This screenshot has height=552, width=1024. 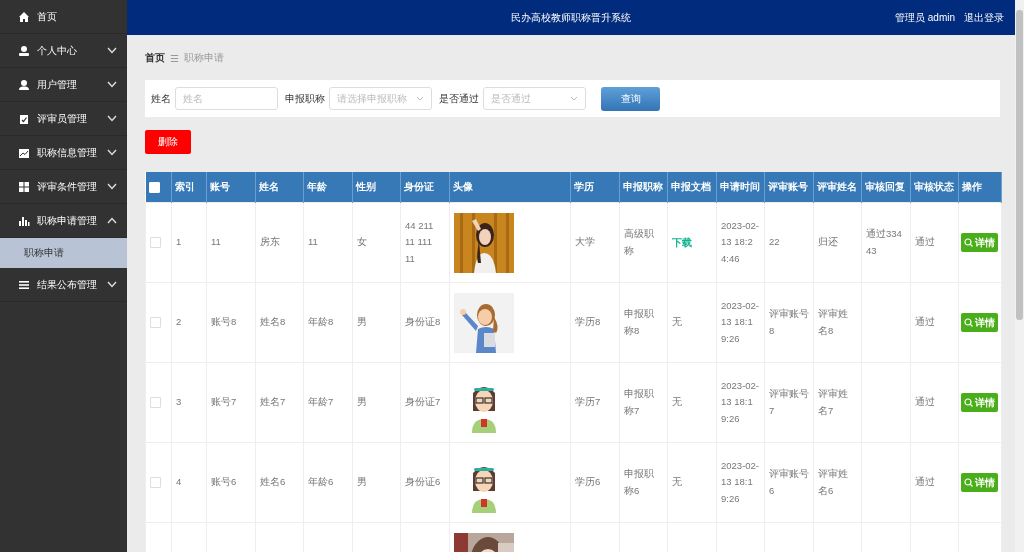 I want to click on table-cell-text: 44 211 11 111 11, so click(x=419, y=242).